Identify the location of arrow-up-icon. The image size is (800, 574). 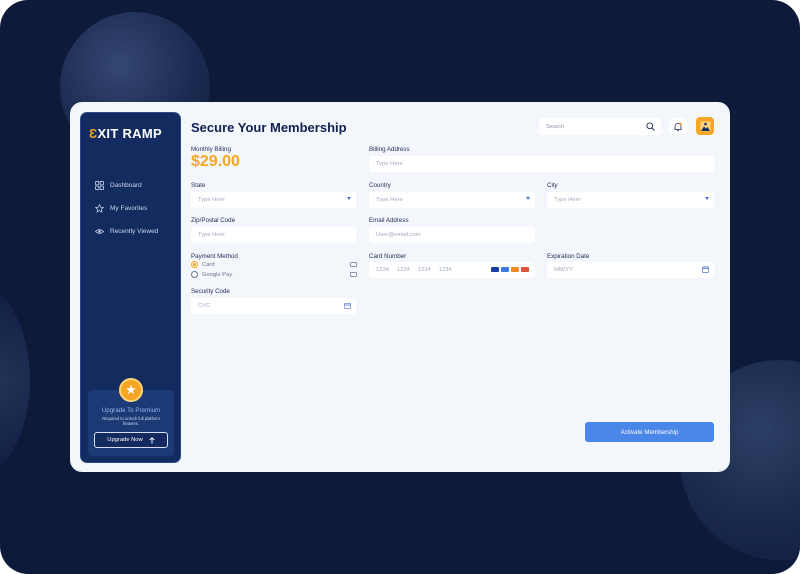
(152, 439).